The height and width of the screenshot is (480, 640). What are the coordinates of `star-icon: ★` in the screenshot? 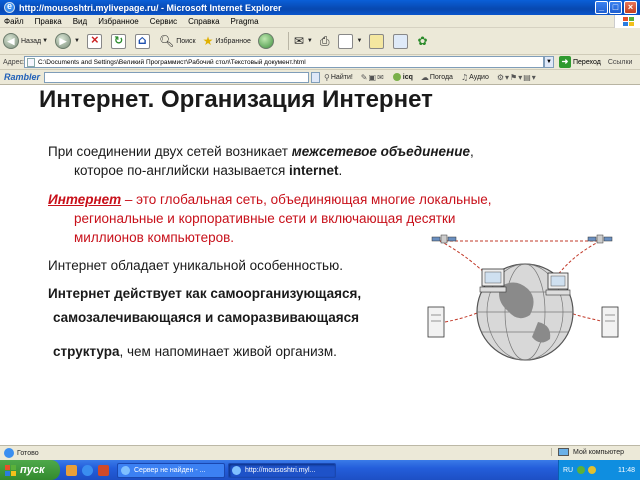 It's located at (208, 41).